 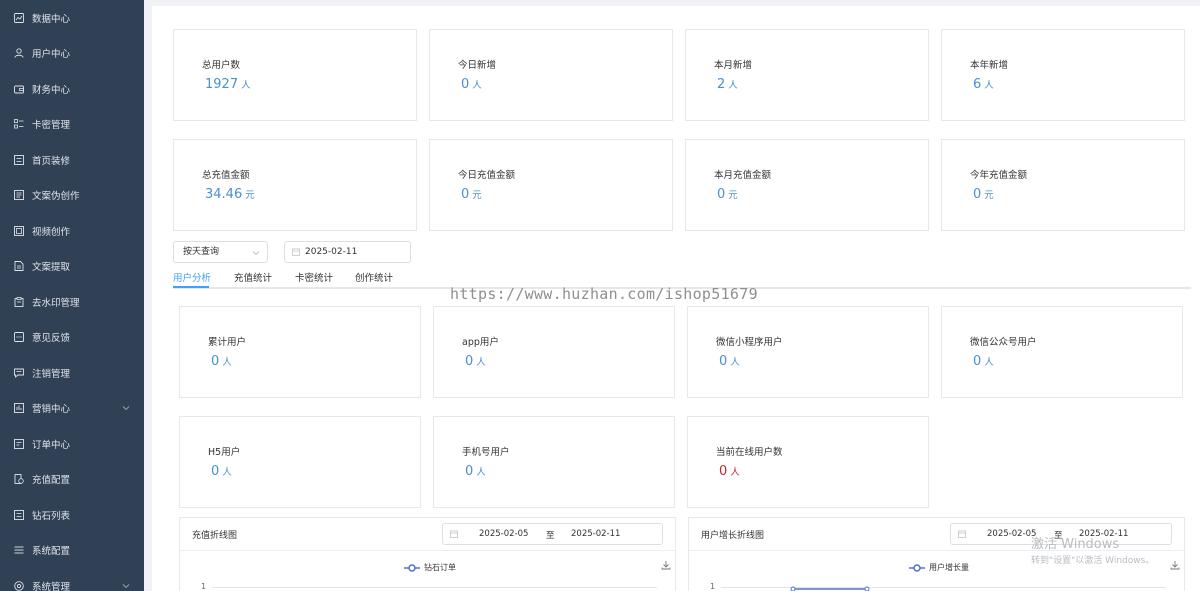 I want to click on menu-icon, so click(x=19, y=550).